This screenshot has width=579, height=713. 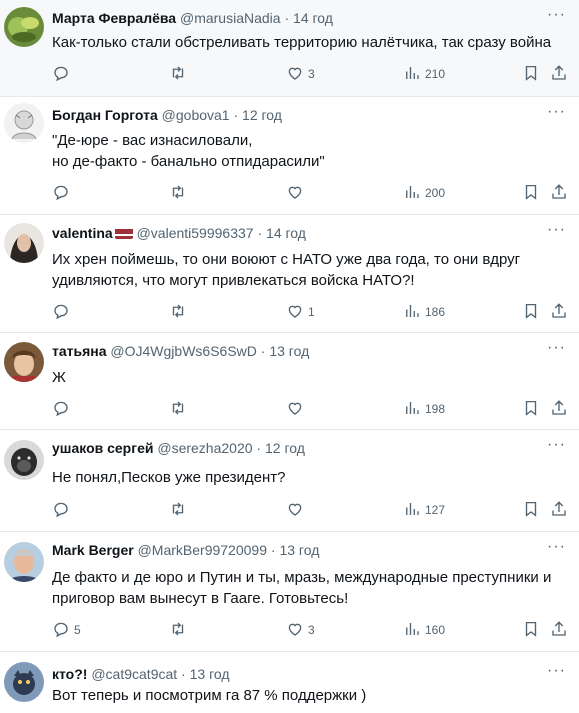 What do you see at coordinates (196, 115) in the screenshot?
I see `author-handle: @gobova1` at bounding box center [196, 115].